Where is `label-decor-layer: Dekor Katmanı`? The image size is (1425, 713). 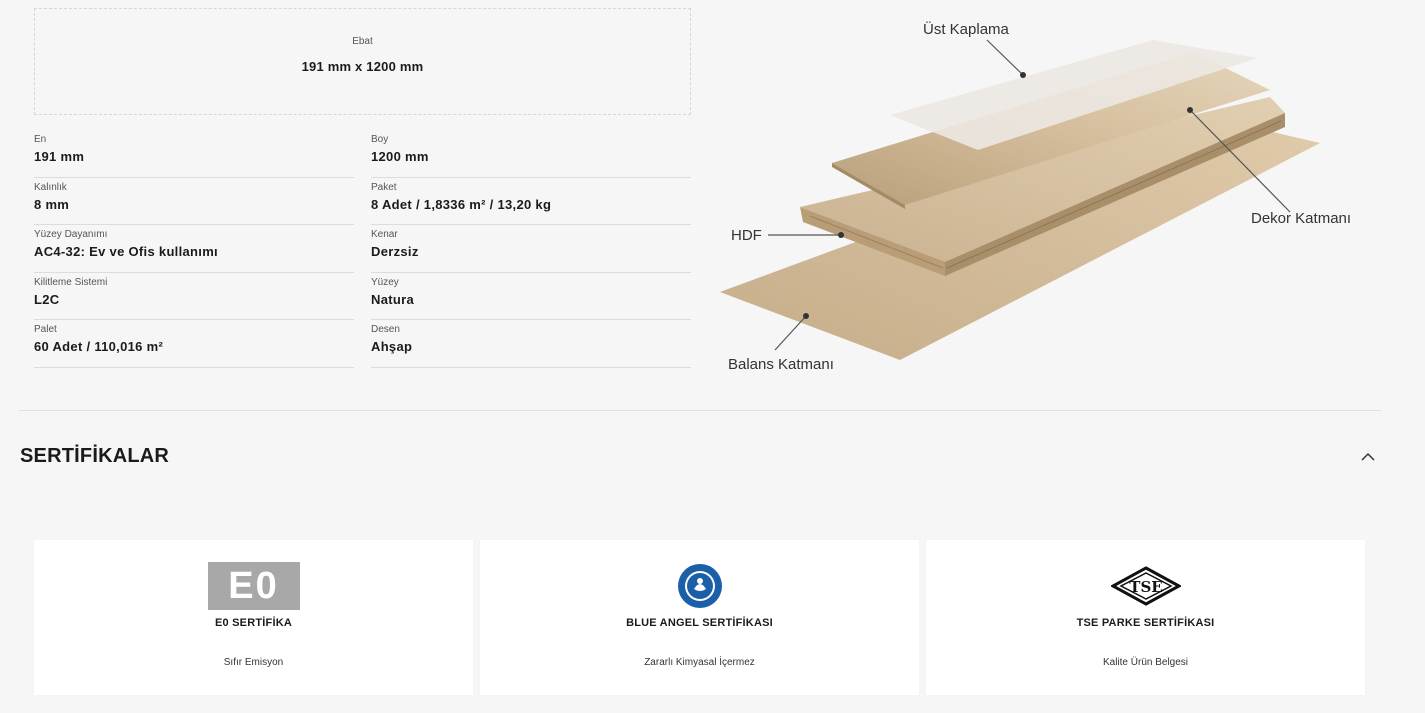 label-decor-layer: Dekor Katmanı is located at coordinates (1301, 218).